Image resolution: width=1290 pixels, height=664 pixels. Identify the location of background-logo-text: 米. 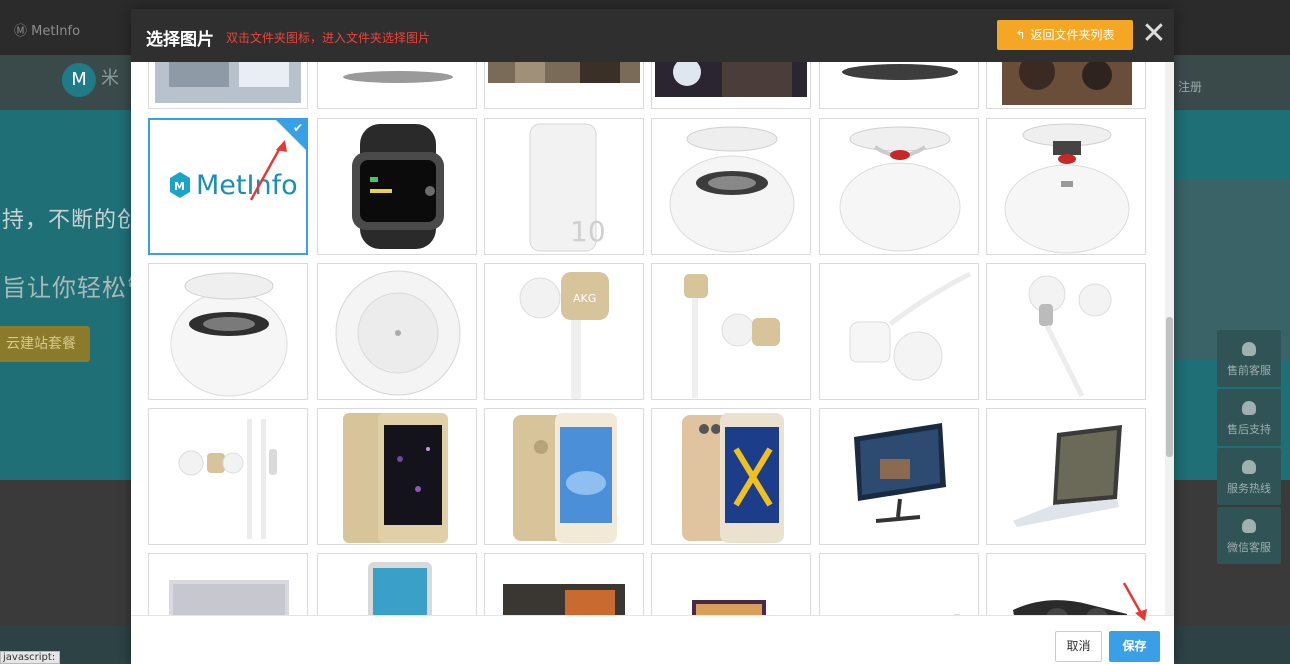
(110, 78).